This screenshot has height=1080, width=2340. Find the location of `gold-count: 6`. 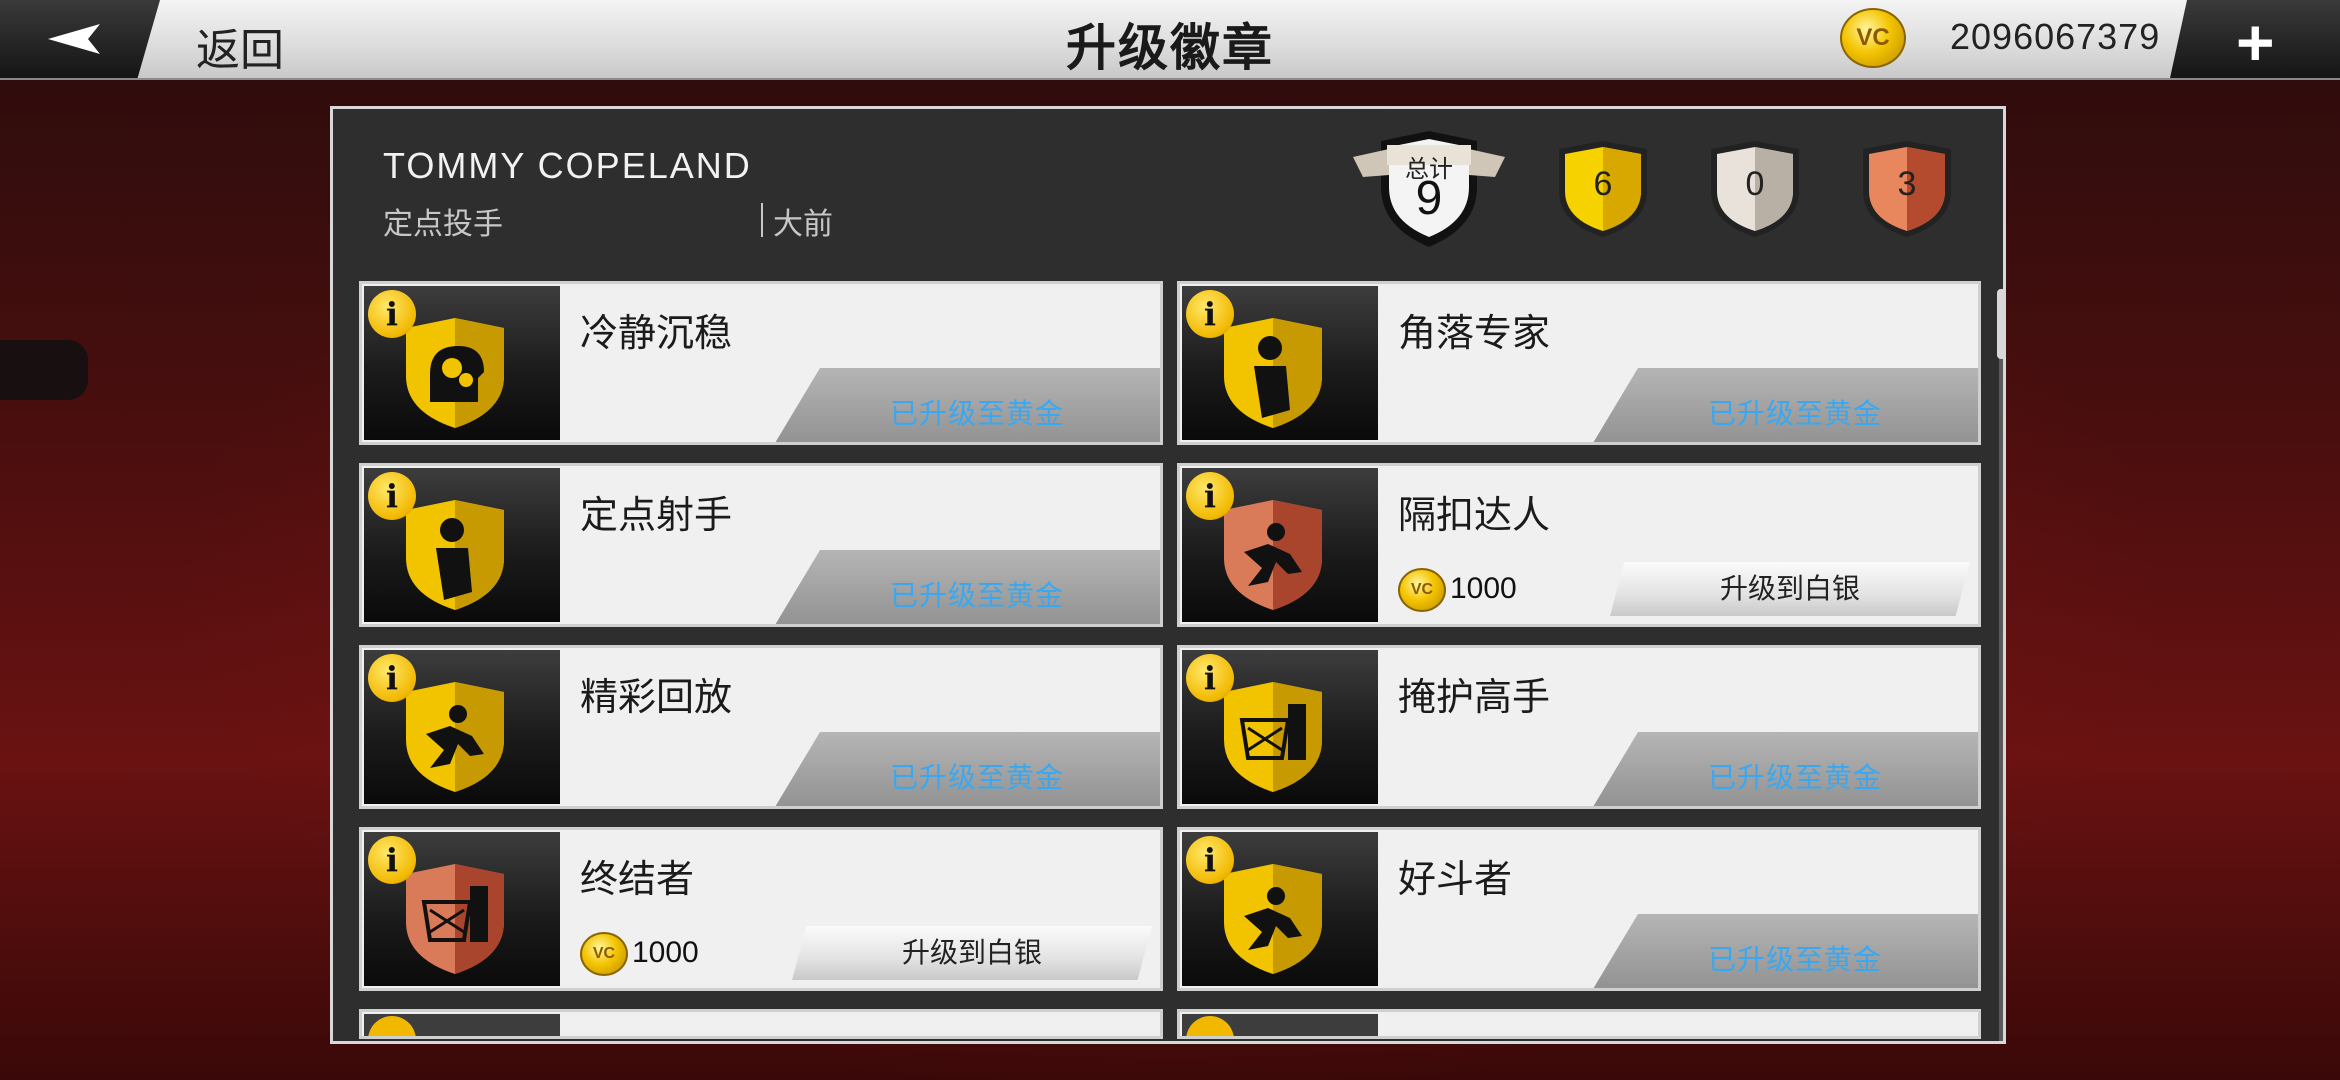

gold-count: 6 is located at coordinates (1603, 184).